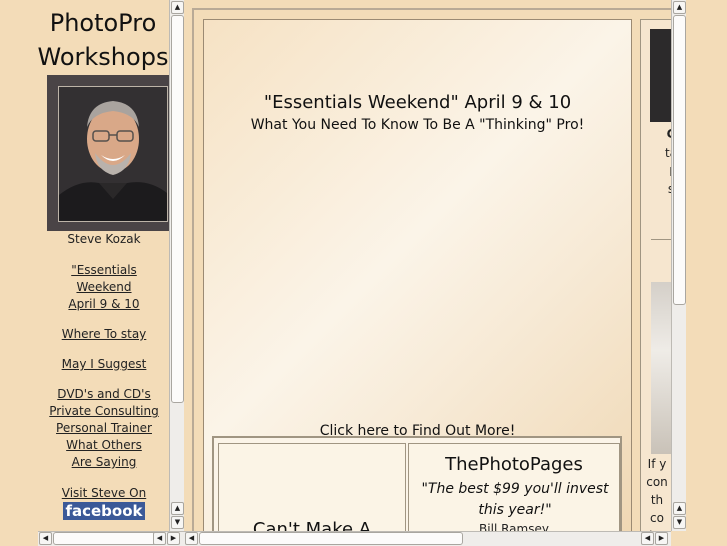  I want to click on nav-link-what-others: What Others, so click(92, 445).